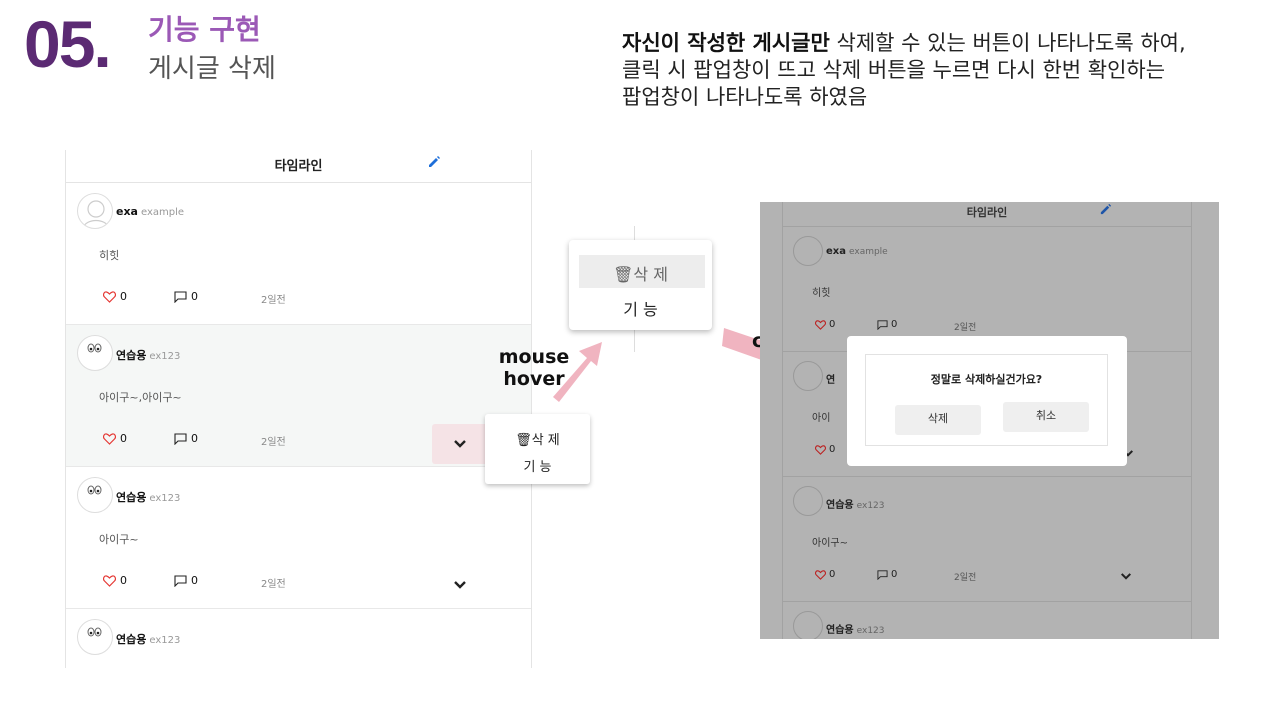 This screenshot has width=1280, height=720. I want to click on confirm-dialog: 정말로 삭제하실건가요? 삭제 취소, so click(987, 401).